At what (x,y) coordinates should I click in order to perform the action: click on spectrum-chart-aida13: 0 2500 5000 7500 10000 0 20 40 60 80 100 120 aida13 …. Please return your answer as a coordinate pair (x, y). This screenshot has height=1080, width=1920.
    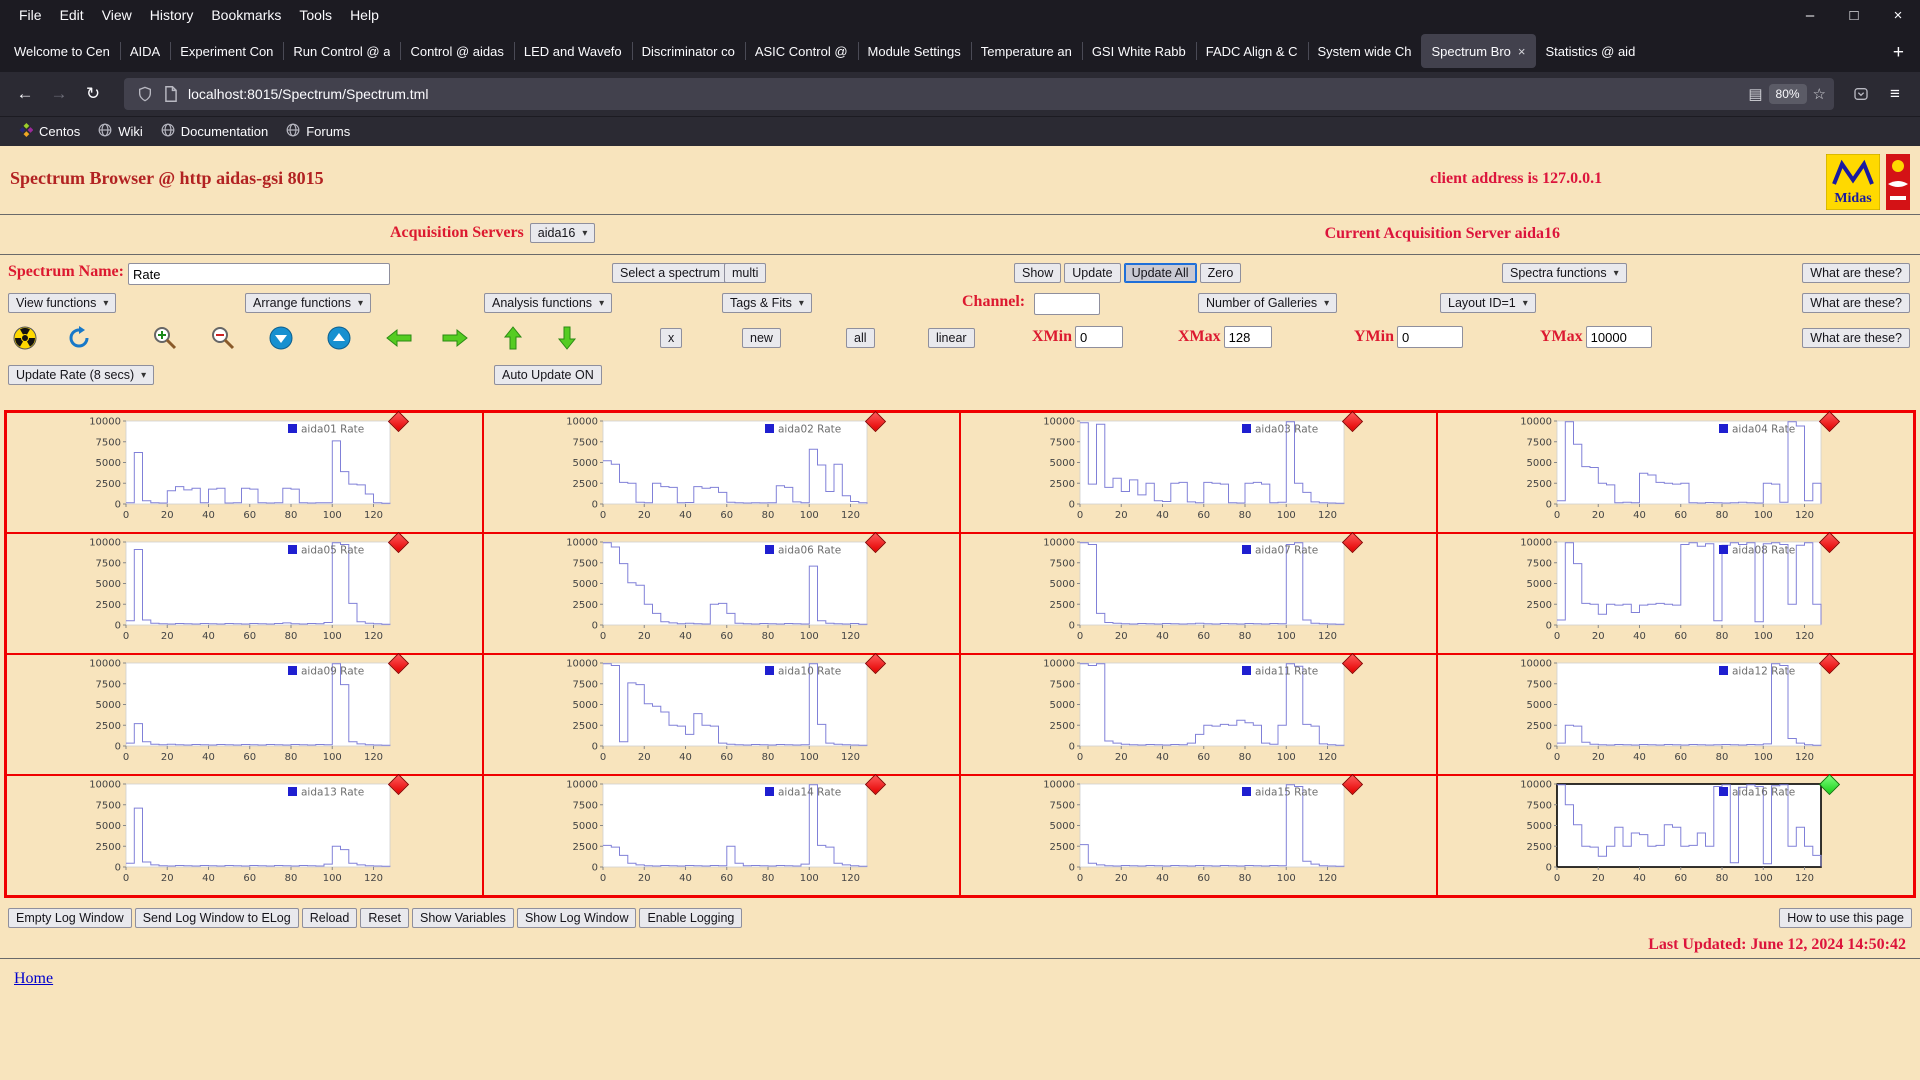
    Looking at the image, I should click on (245, 833).